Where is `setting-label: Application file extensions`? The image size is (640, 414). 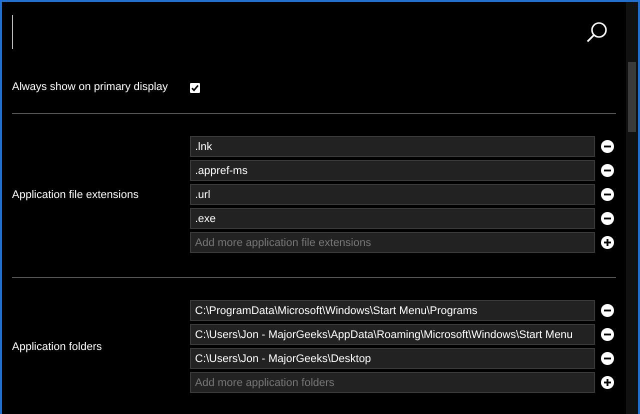 setting-label: Application file extensions is located at coordinates (76, 196).